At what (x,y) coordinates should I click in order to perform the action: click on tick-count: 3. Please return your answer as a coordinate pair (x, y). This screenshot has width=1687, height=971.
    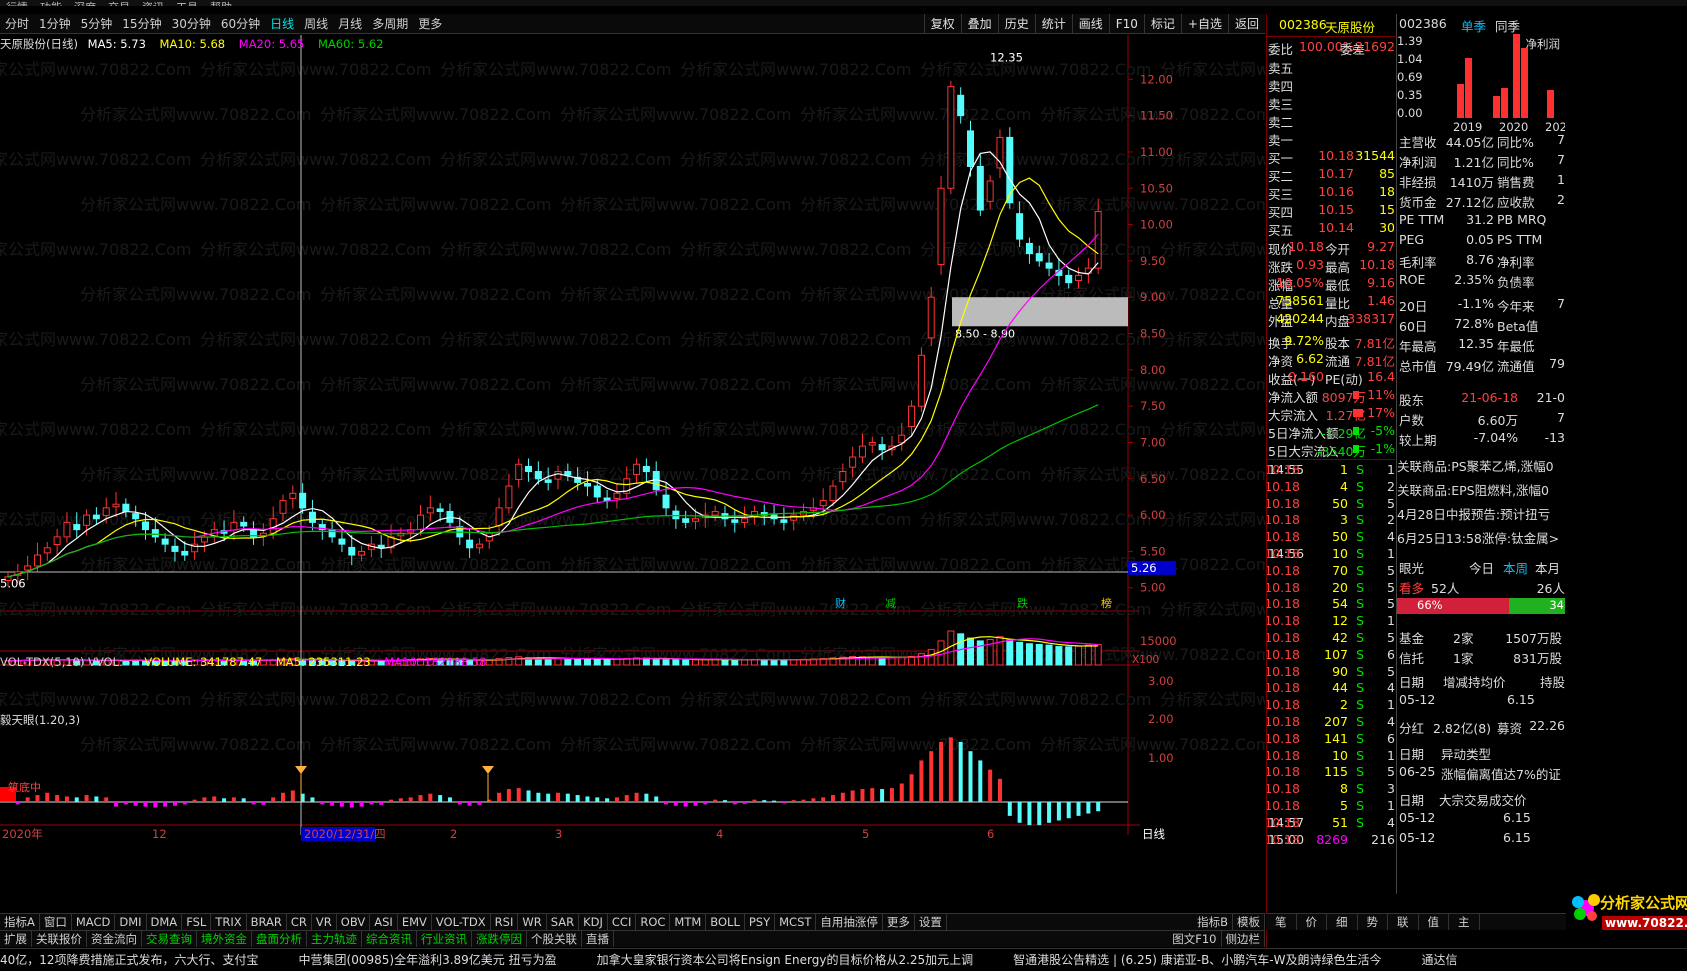
    Looking at the image, I should click on (1391, 789).